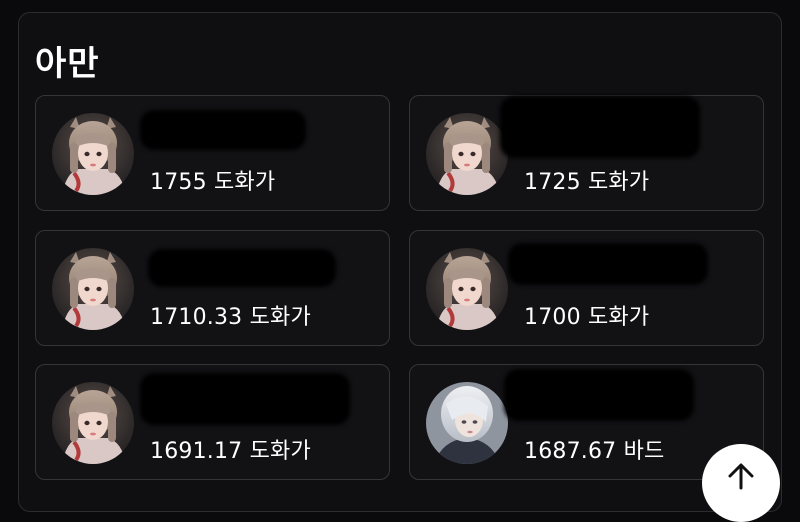  What do you see at coordinates (587, 182) in the screenshot?
I see `score-label: 1725 도화가` at bounding box center [587, 182].